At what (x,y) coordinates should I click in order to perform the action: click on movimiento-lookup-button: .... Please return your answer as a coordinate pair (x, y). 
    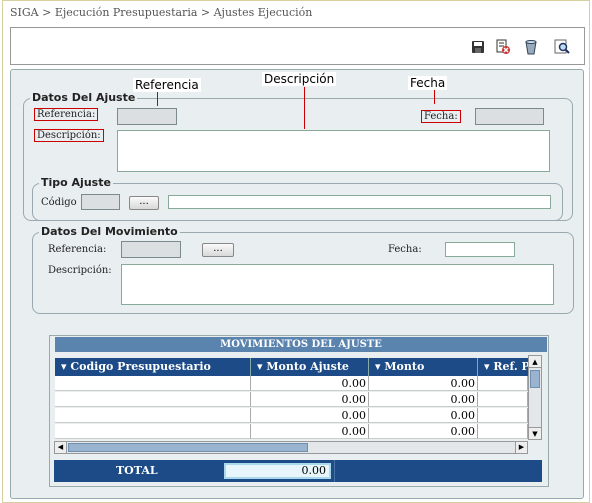
    Looking at the image, I should click on (218, 250).